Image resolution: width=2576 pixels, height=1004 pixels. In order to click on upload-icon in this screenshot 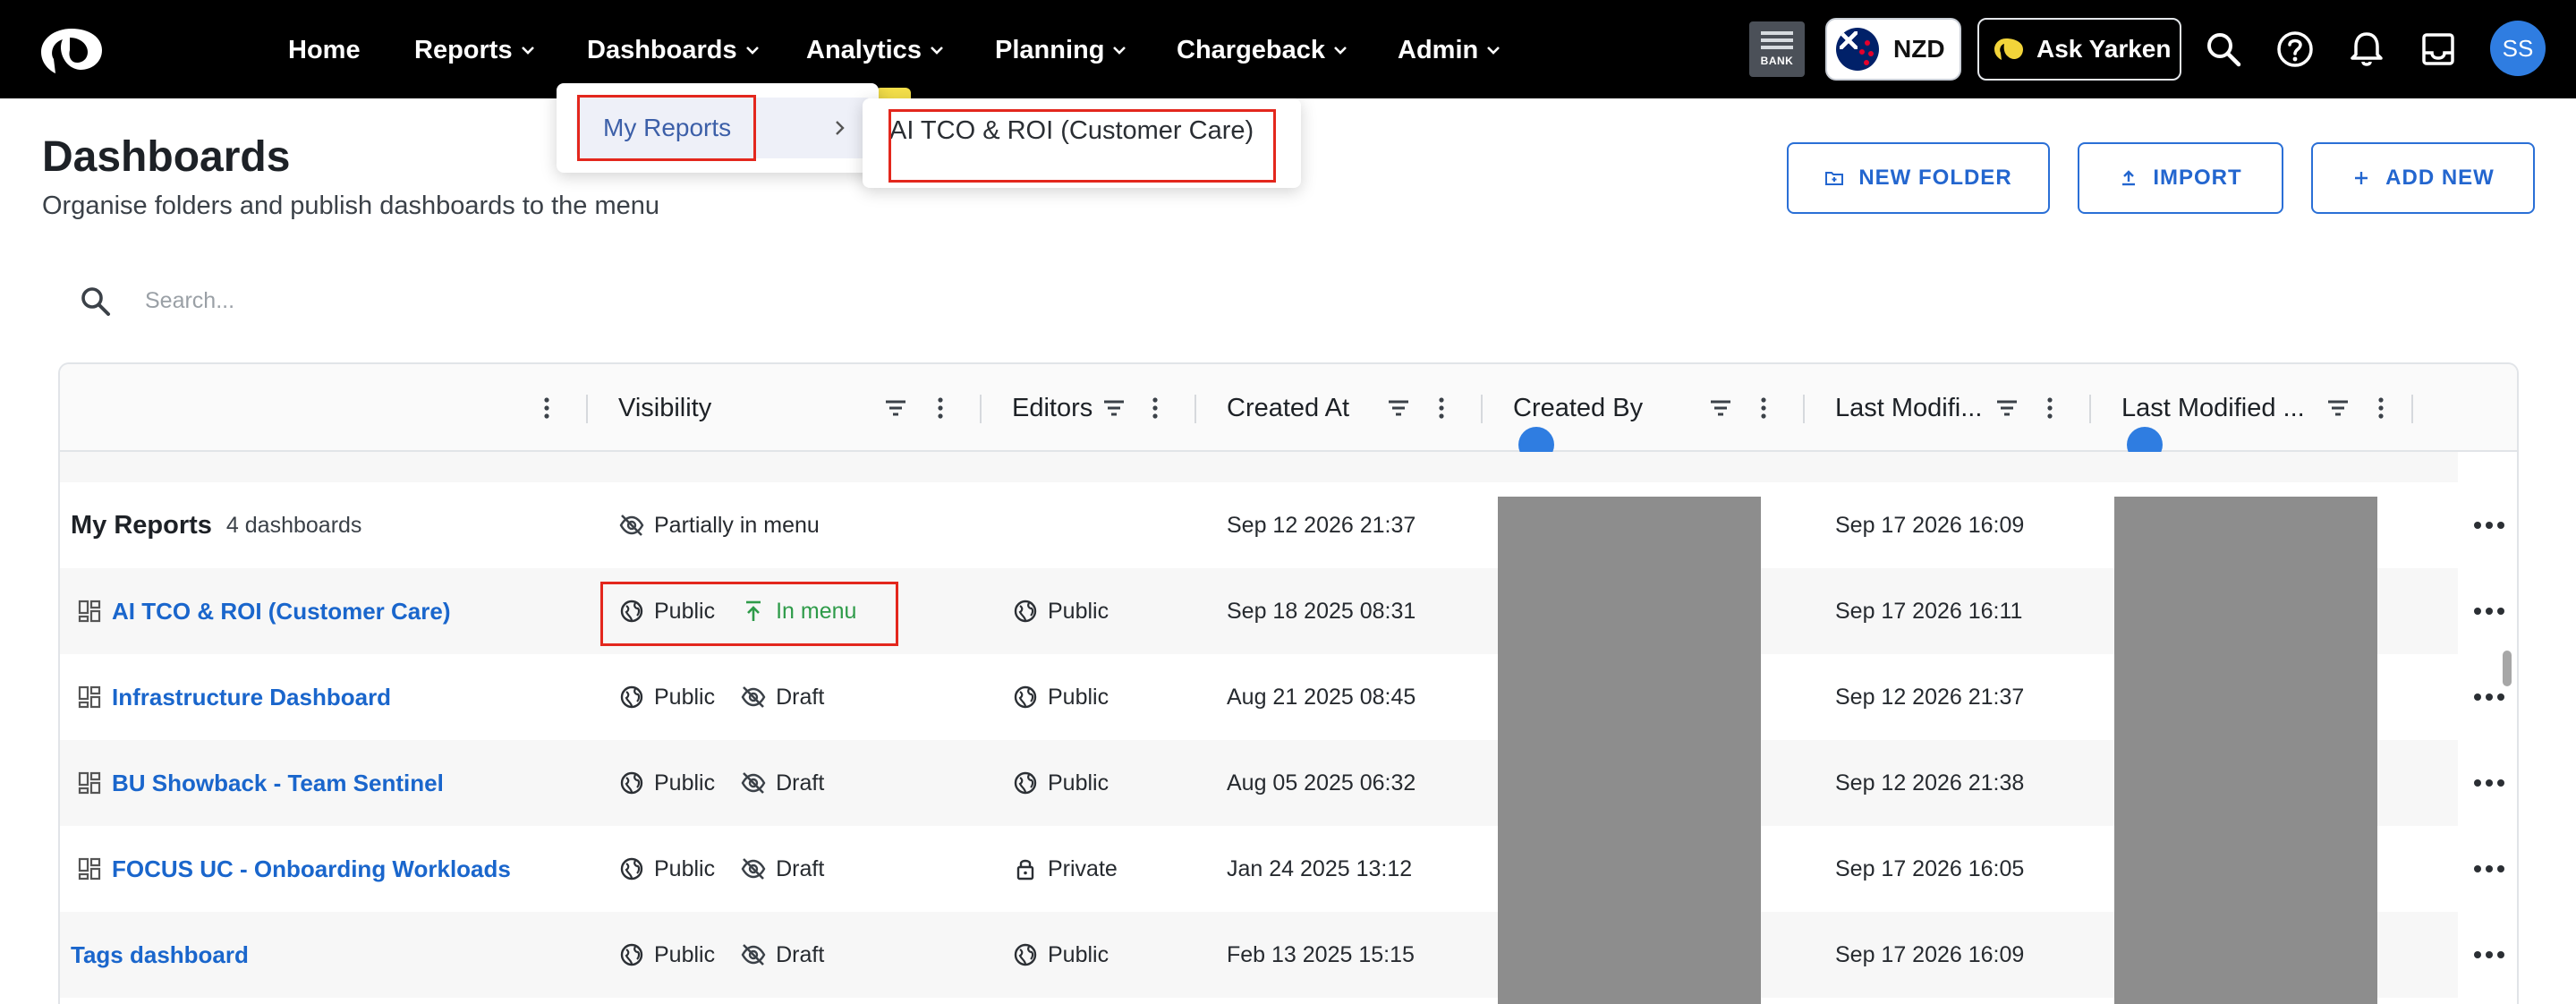, I will do `click(2129, 178)`.